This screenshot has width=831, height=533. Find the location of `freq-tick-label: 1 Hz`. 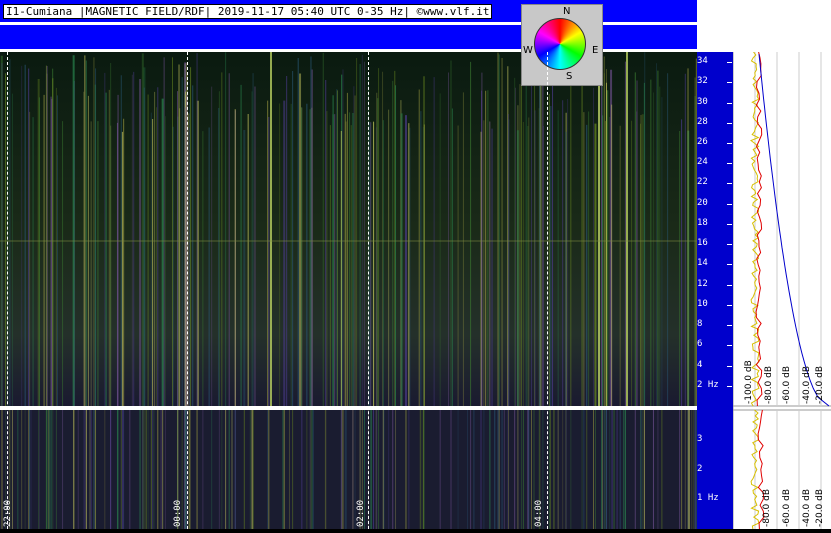

freq-tick-label: 1 Hz is located at coordinates (708, 498).